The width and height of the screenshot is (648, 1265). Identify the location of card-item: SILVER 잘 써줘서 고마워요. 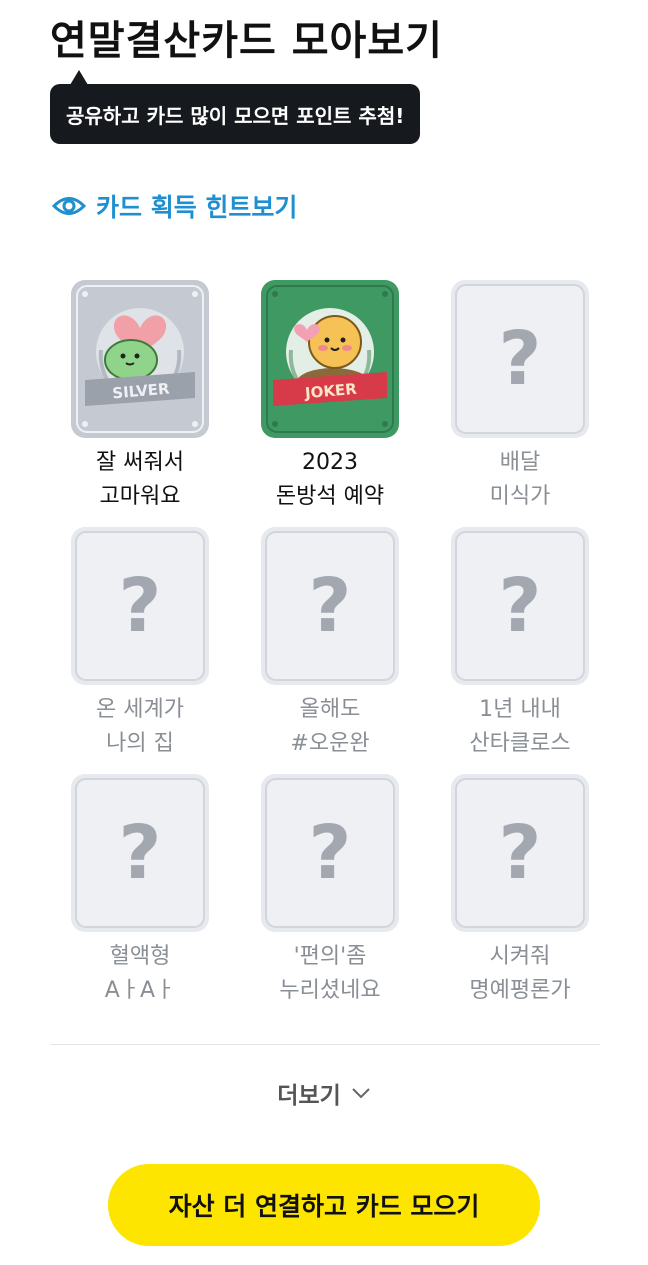
(140, 403).